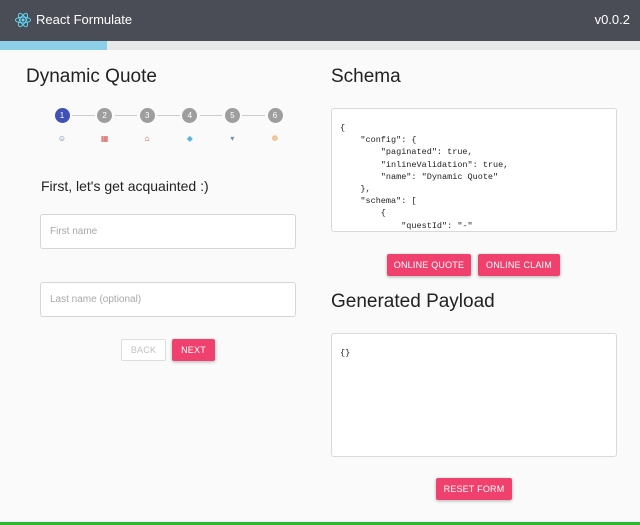 Image resolution: width=640 pixels, height=525 pixels. What do you see at coordinates (170, 127) in the screenshot?
I see `stepper: 1 ☺ 2 ▦ 3 ⌂ 4 ◆ 5 ▾ 6 ❁` at bounding box center [170, 127].